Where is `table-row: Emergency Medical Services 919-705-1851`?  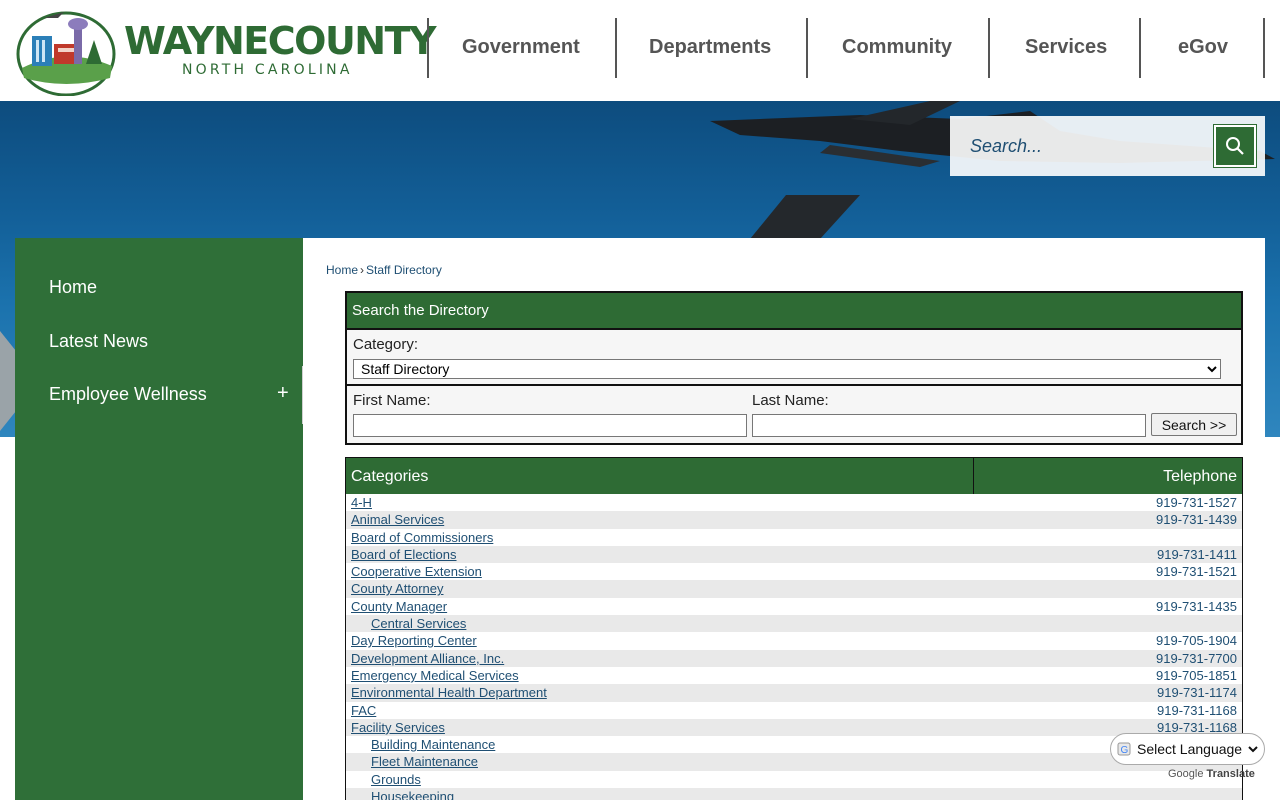
table-row: Emergency Medical Services 919-705-1851 is located at coordinates (794, 675).